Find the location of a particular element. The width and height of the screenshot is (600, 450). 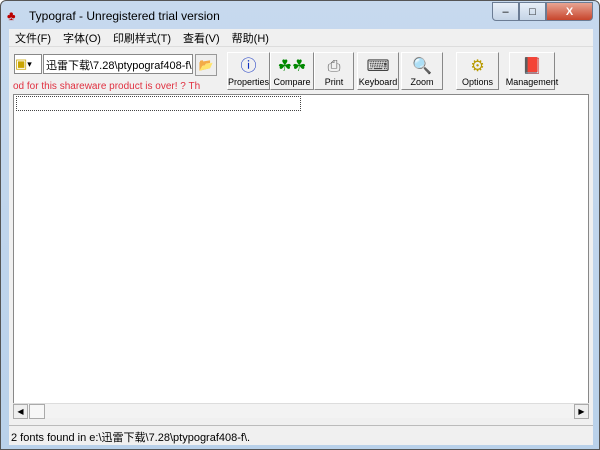

open-folder-icon: 📂 is located at coordinates (206, 65).